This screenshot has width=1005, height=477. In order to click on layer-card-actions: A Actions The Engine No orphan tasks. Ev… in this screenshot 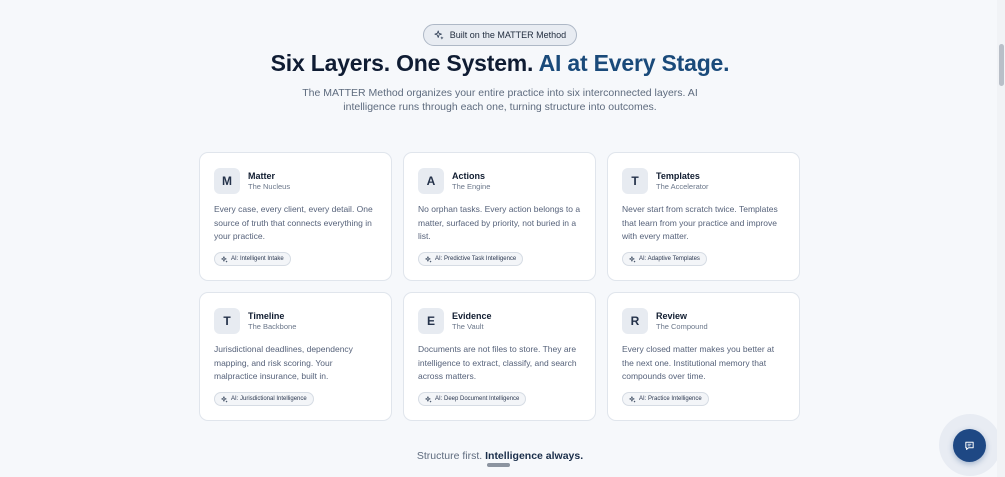, I will do `click(499, 216)`.